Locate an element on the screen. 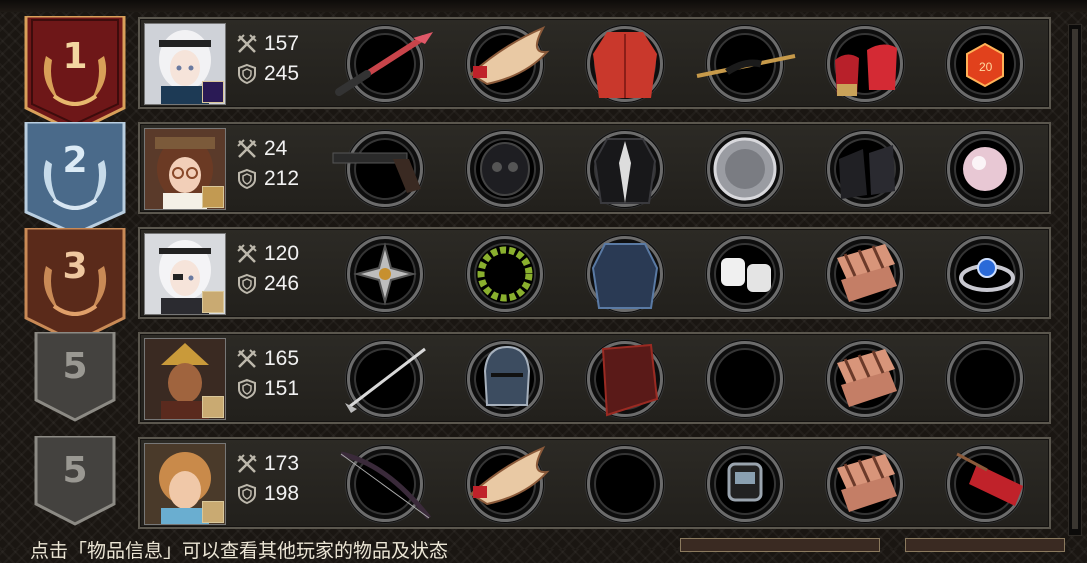 The image size is (1087, 563). black-suit-icon is located at coordinates (625, 171).